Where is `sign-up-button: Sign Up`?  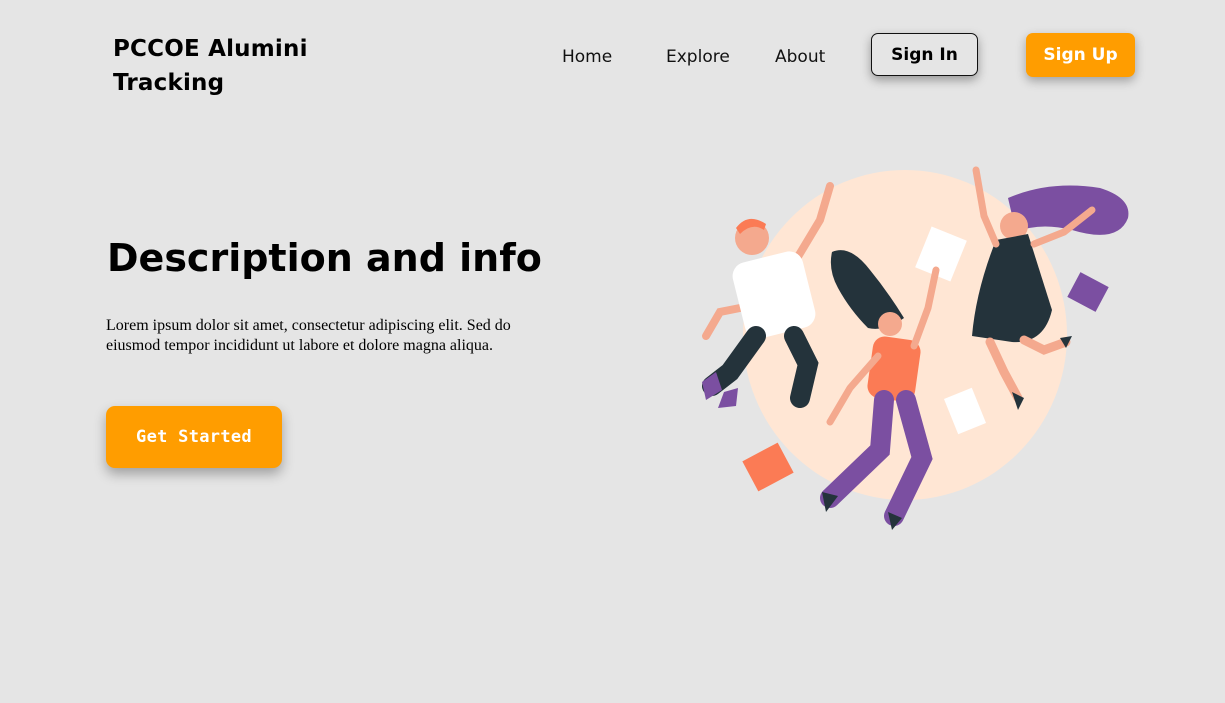
sign-up-button: Sign Up is located at coordinates (1080, 55).